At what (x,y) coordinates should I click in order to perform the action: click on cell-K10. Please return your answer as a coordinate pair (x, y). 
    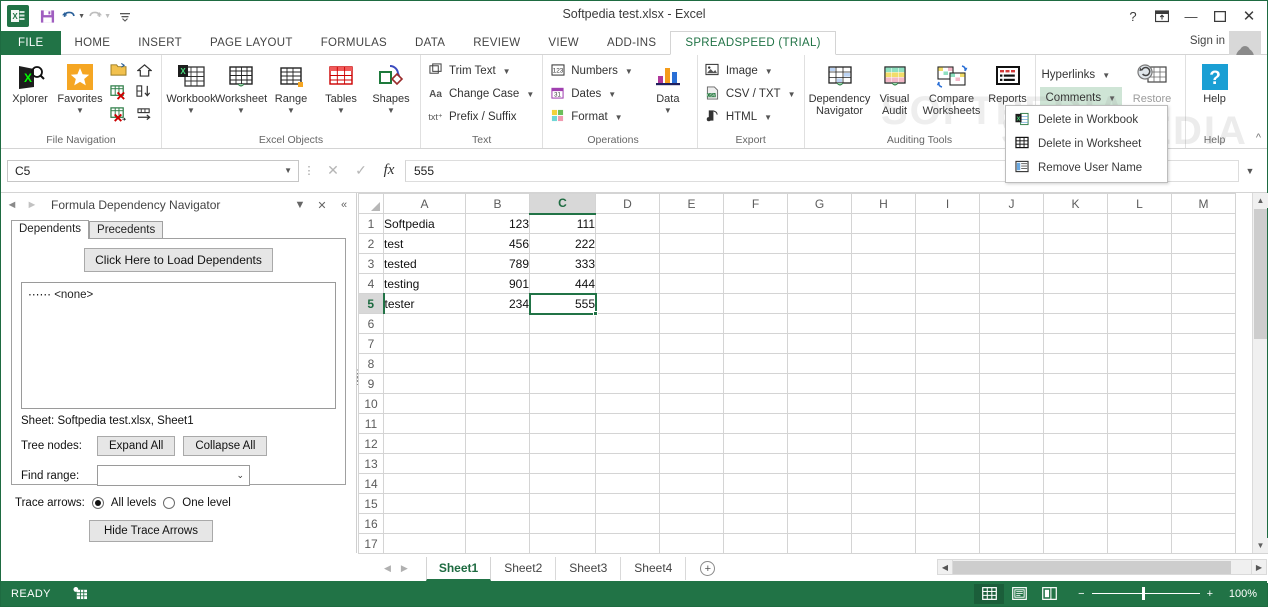
    Looking at the image, I should click on (1075, 403).